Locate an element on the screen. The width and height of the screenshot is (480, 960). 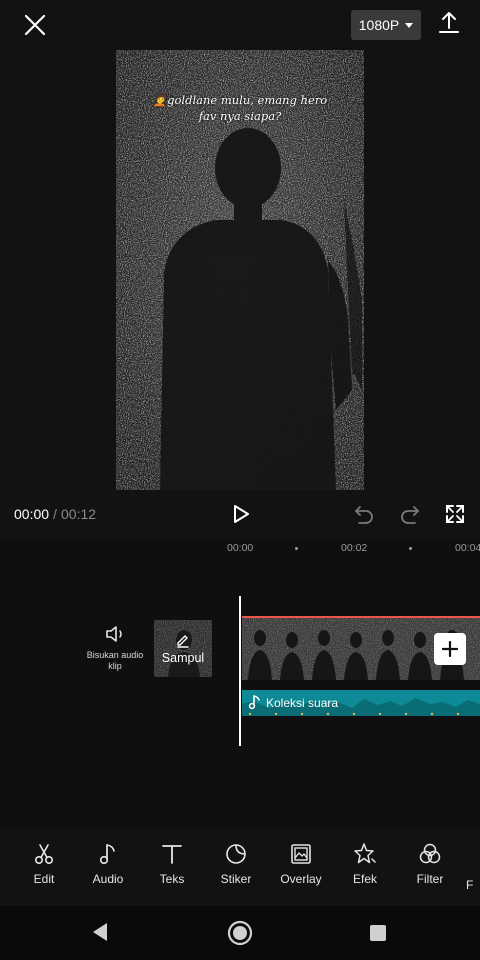
cover-button: Sampul is located at coordinates (183, 648).